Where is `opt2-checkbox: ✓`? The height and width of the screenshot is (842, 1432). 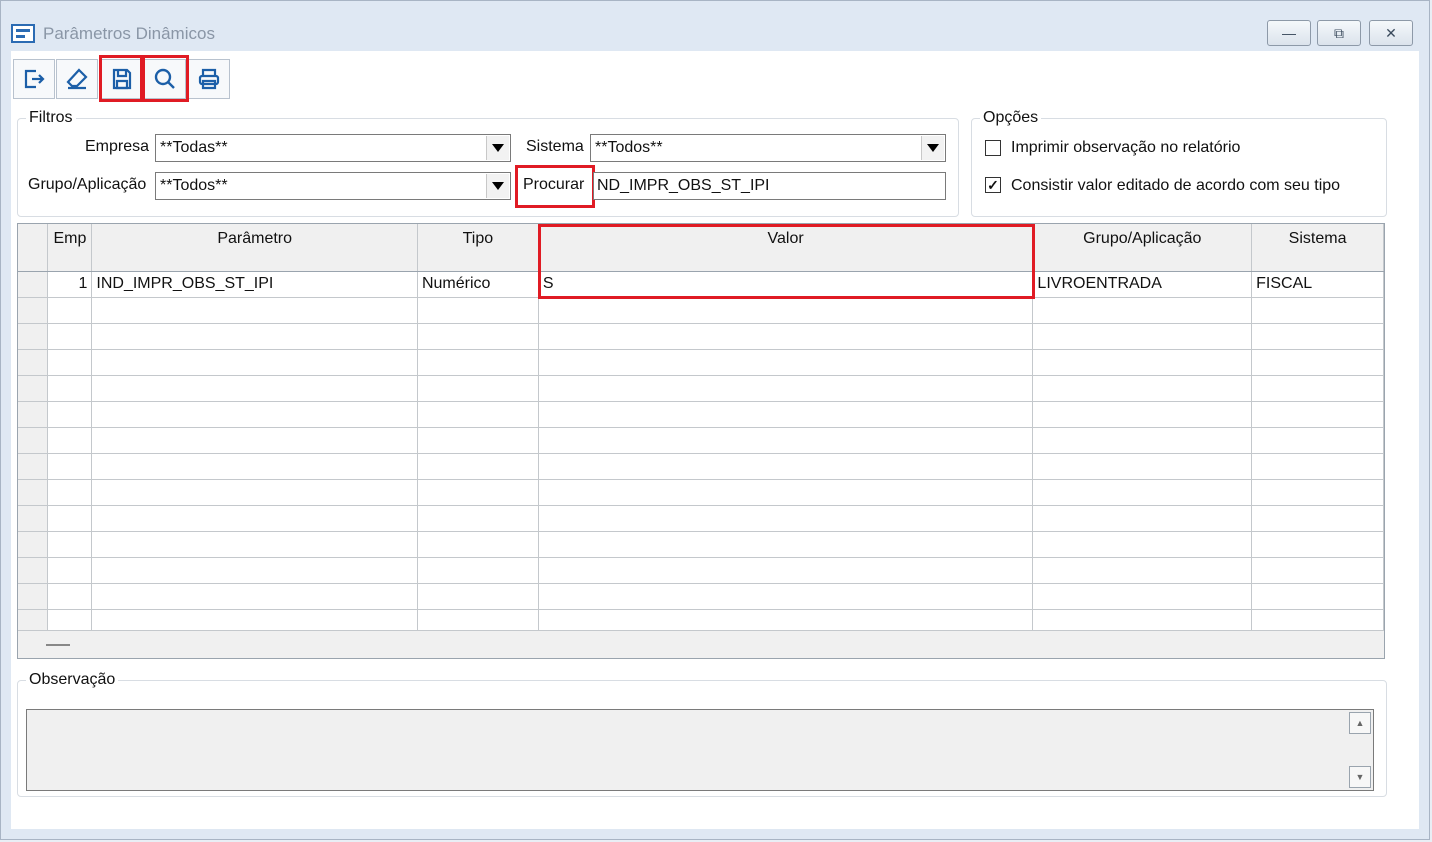 opt2-checkbox: ✓ is located at coordinates (993, 185).